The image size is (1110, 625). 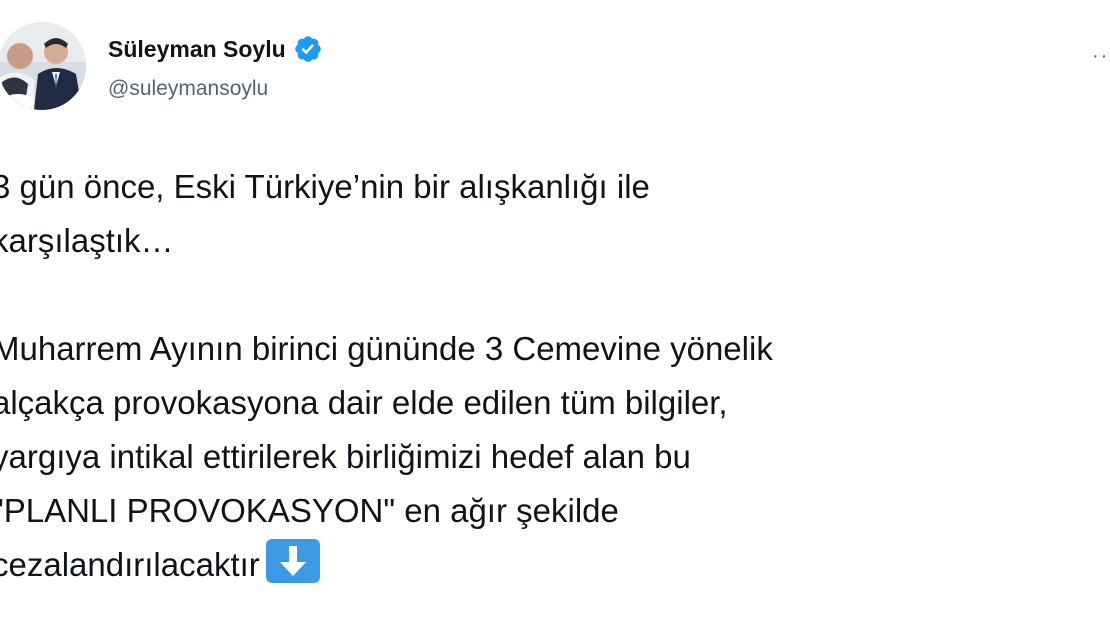 I want to click on tweet-line-text: cezalandırılacaktır, so click(x=130, y=564).